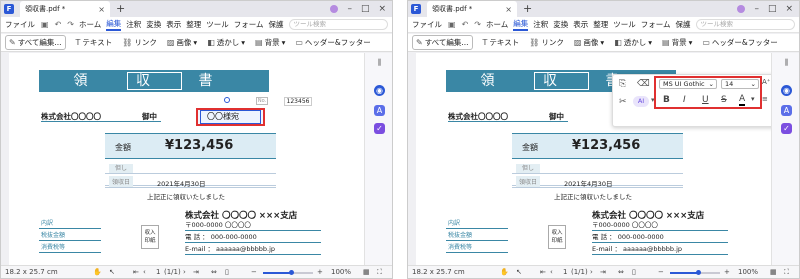 This screenshot has height=279, width=800. Describe the element at coordinates (641, 101) in the screenshot. I see `ai-button: AI` at that location.